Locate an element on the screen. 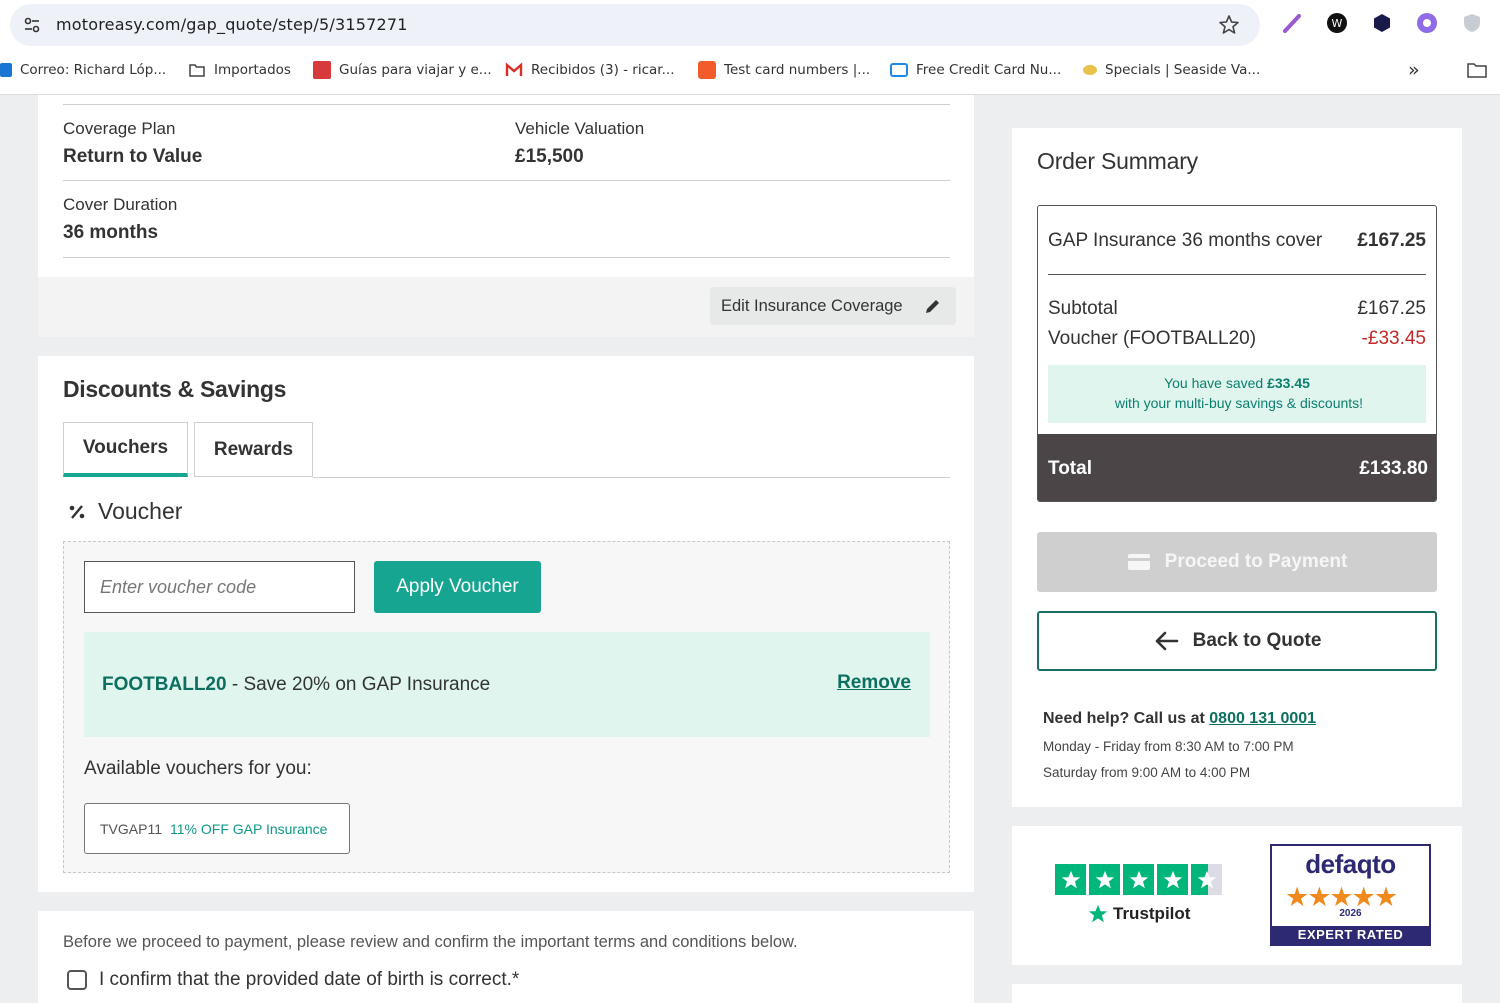 This screenshot has width=1500, height=1003. defaqto-year: 2026 is located at coordinates (1350, 913).